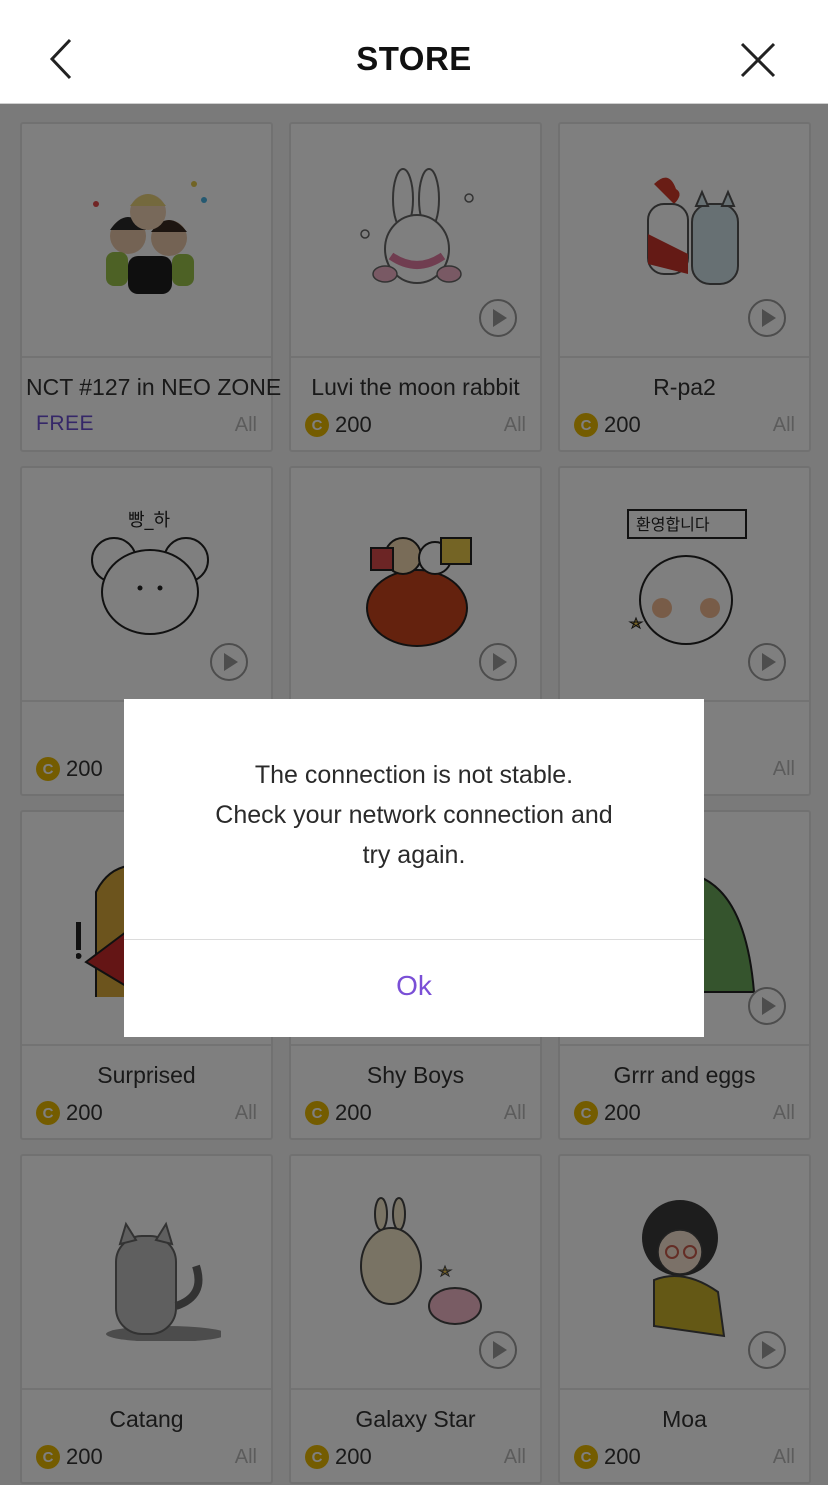  I want to click on dialog-message-line: The connection is not stable., so click(414, 775).